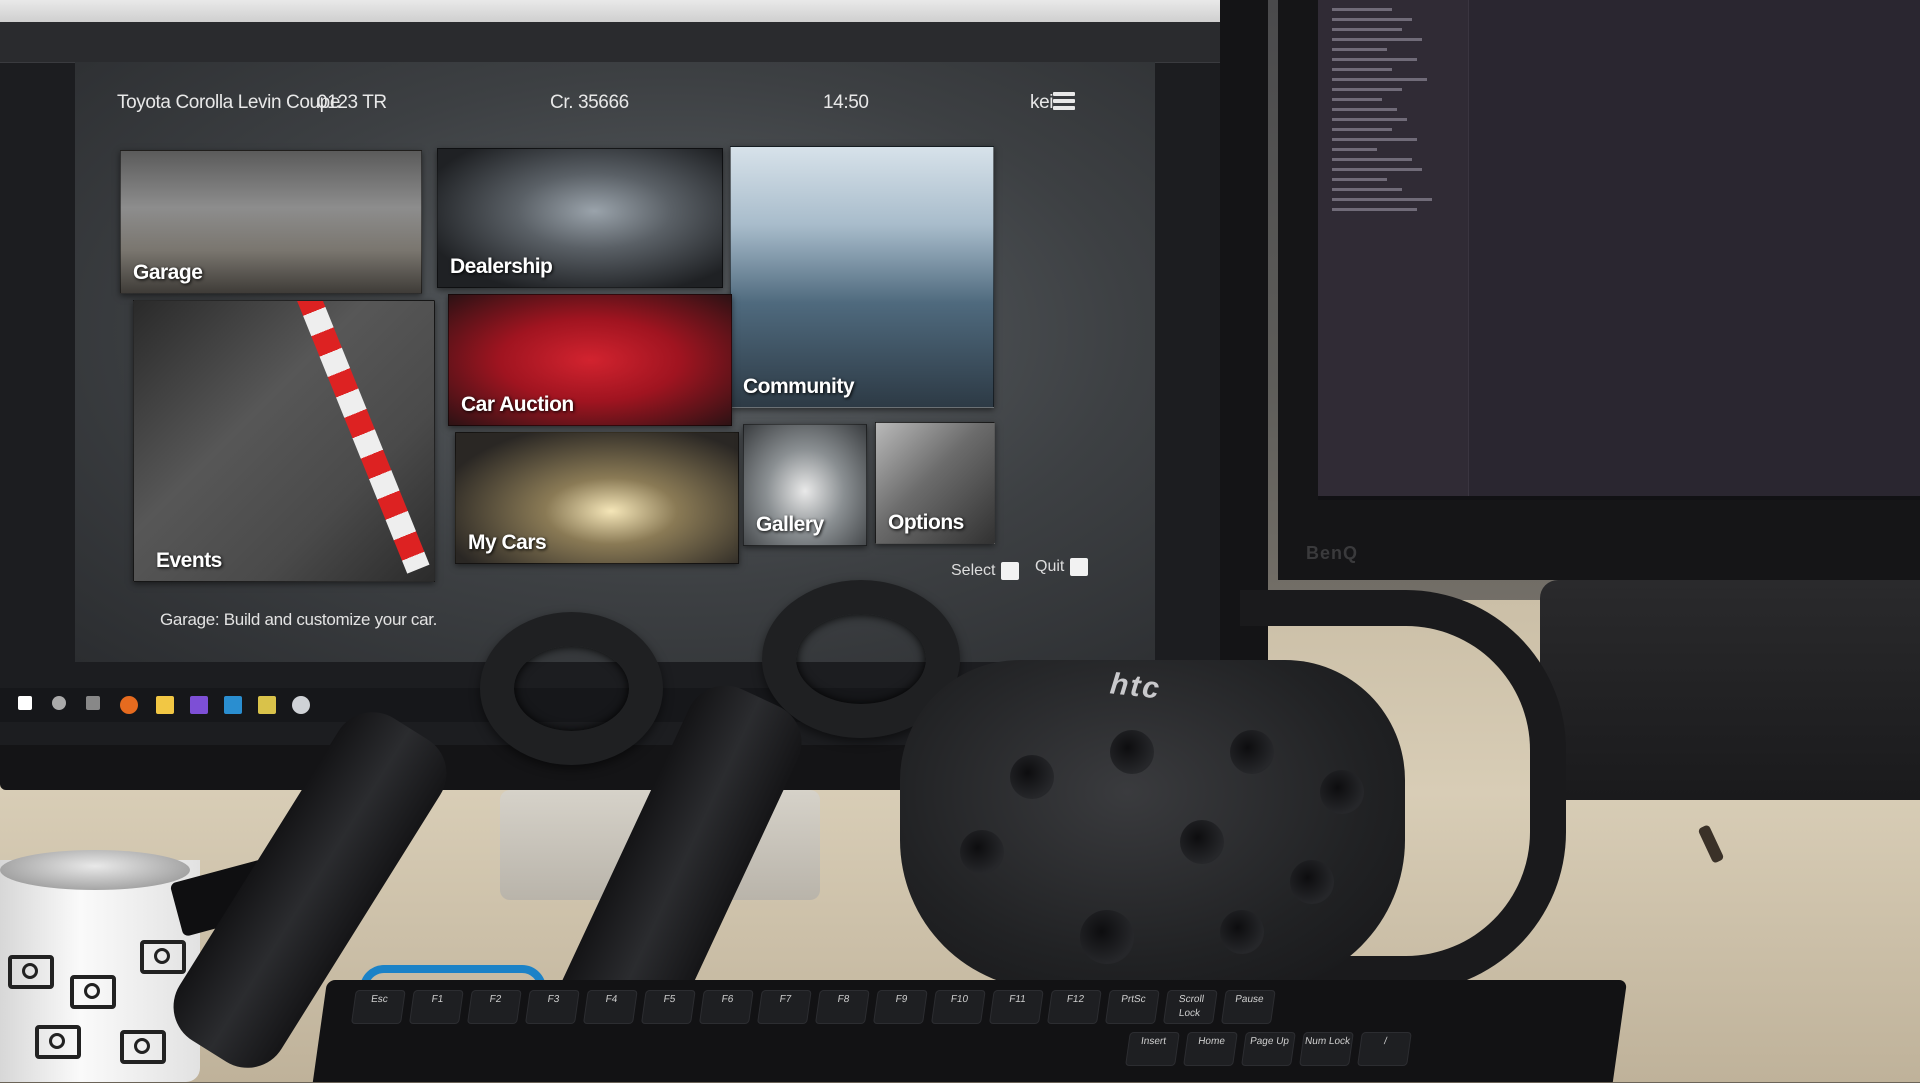 The width and height of the screenshot is (1920, 1083). What do you see at coordinates (100, 971) in the screenshot?
I see `coffee-mug` at bounding box center [100, 971].